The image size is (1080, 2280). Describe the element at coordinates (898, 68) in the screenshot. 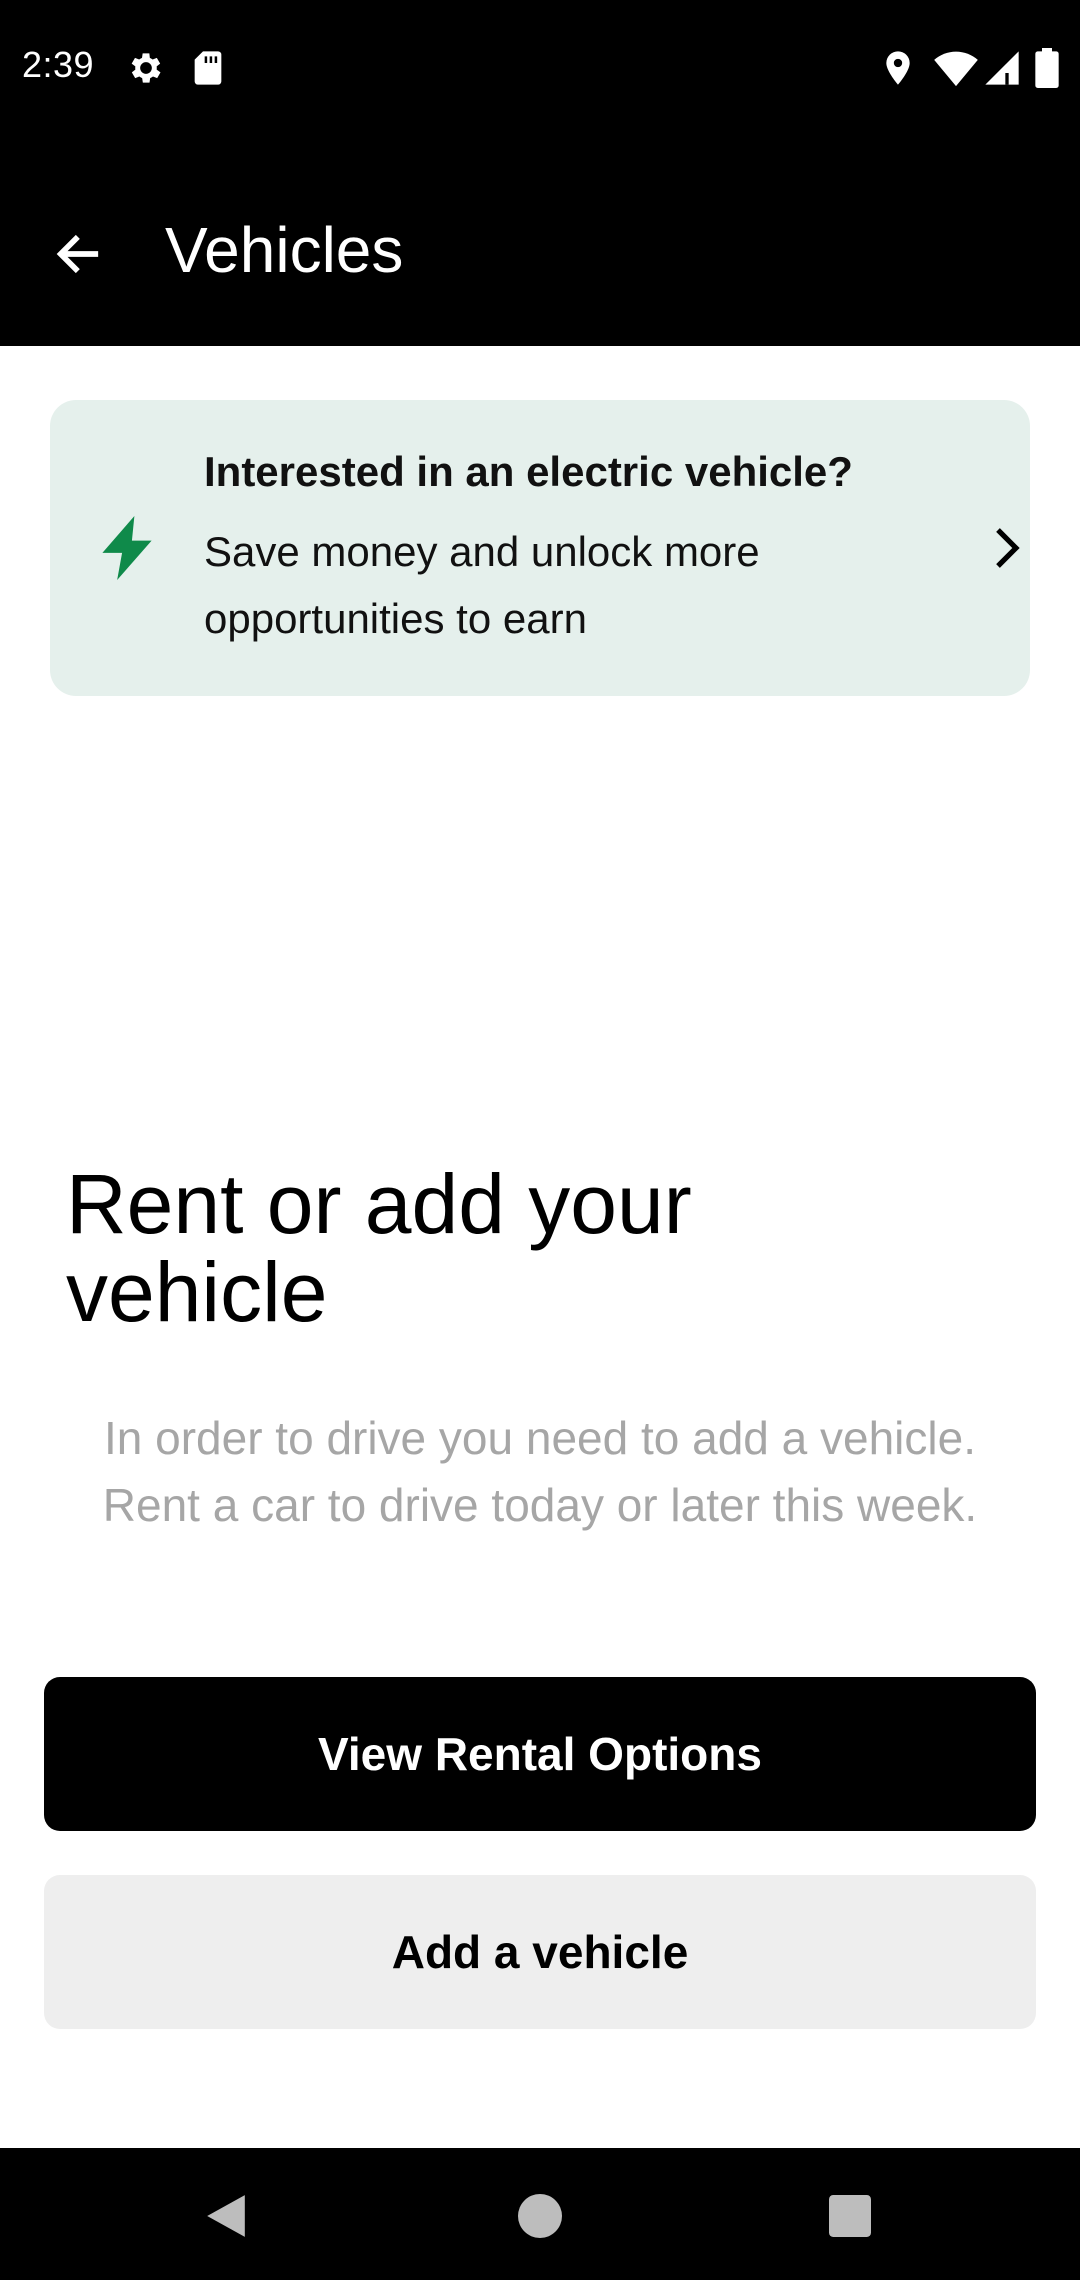

I see `location-icon` at that location.